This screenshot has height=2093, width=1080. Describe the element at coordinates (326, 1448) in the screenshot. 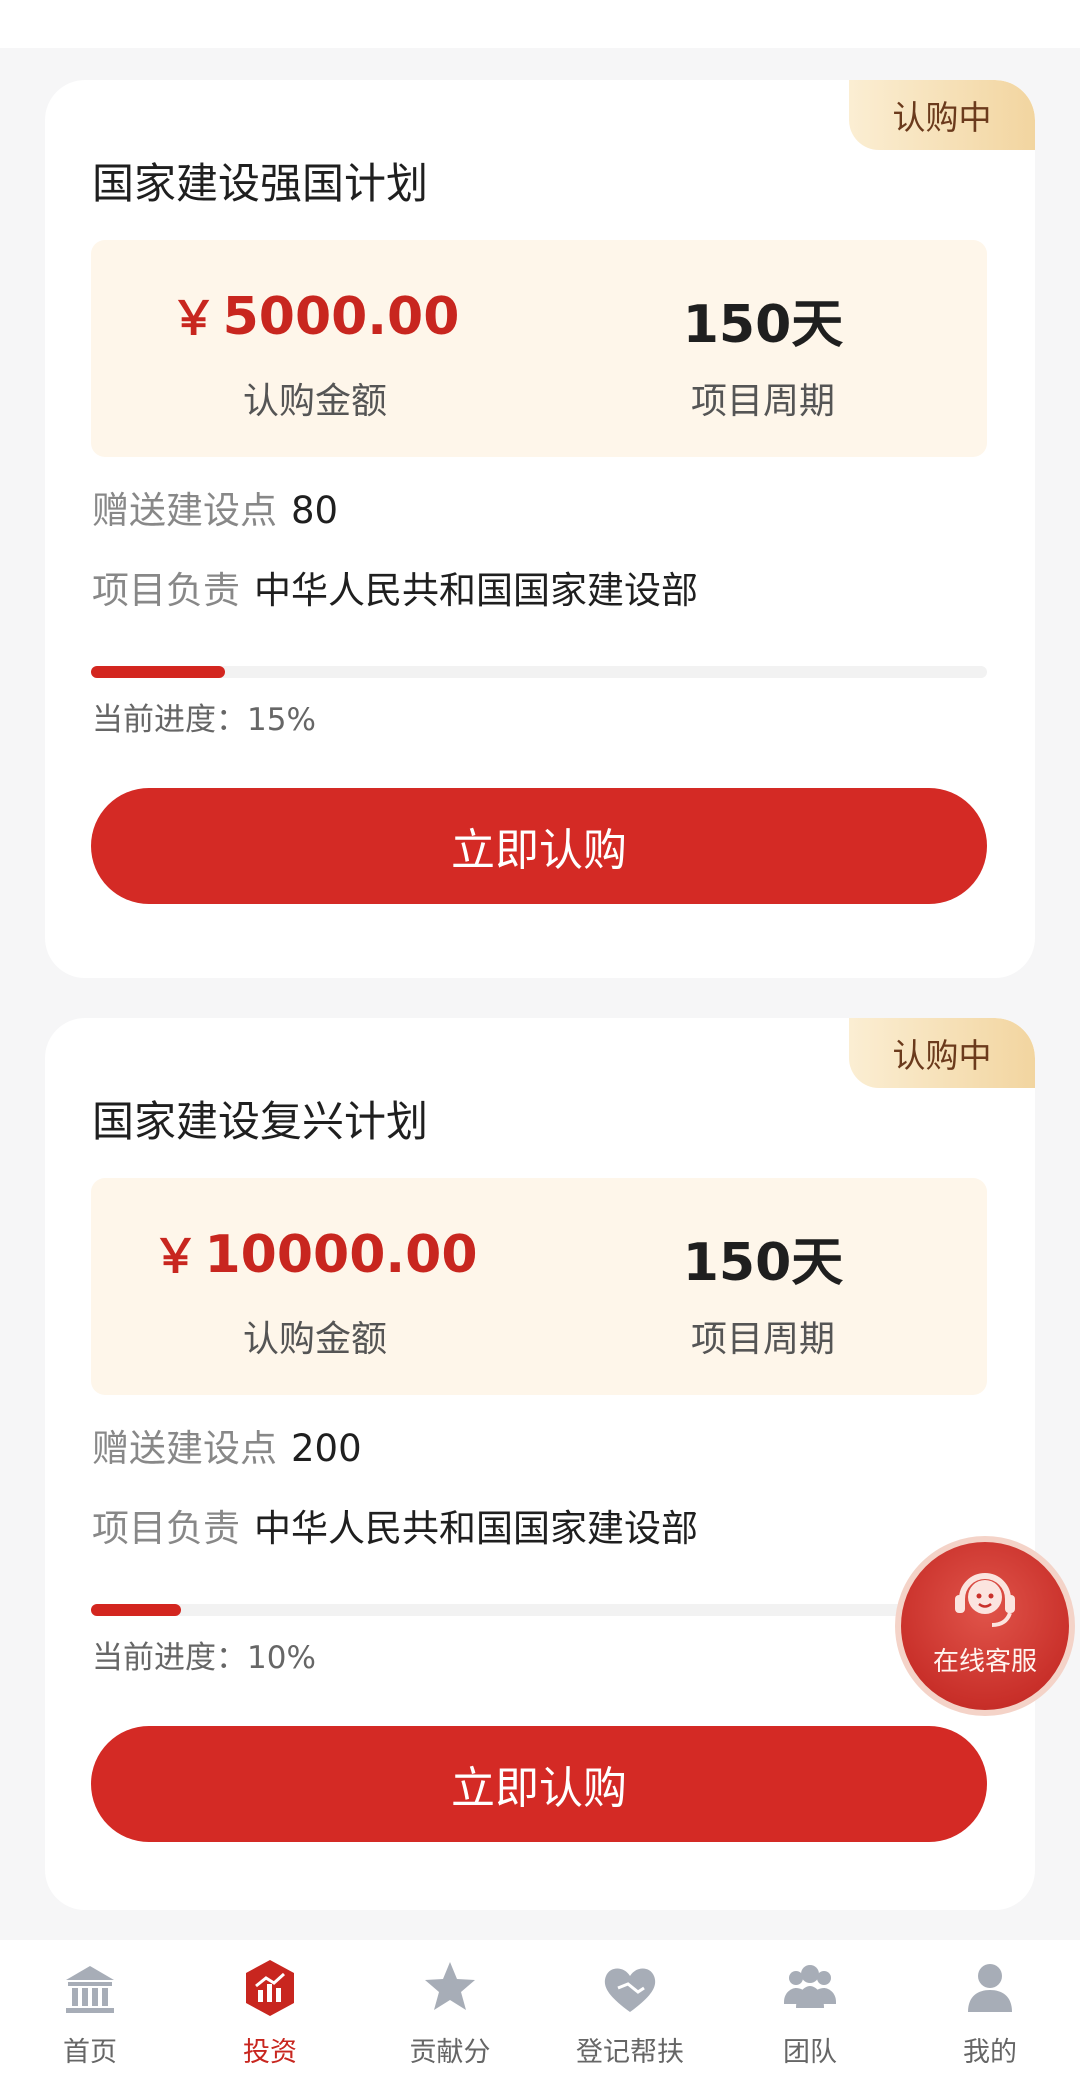

I see `gift-value: 200` at that location.